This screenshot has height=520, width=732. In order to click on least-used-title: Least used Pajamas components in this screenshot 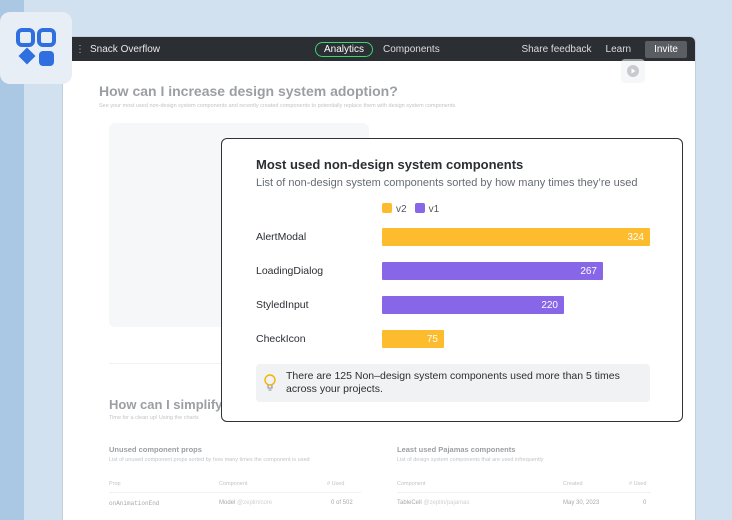, I will do `click(456, 449)`.